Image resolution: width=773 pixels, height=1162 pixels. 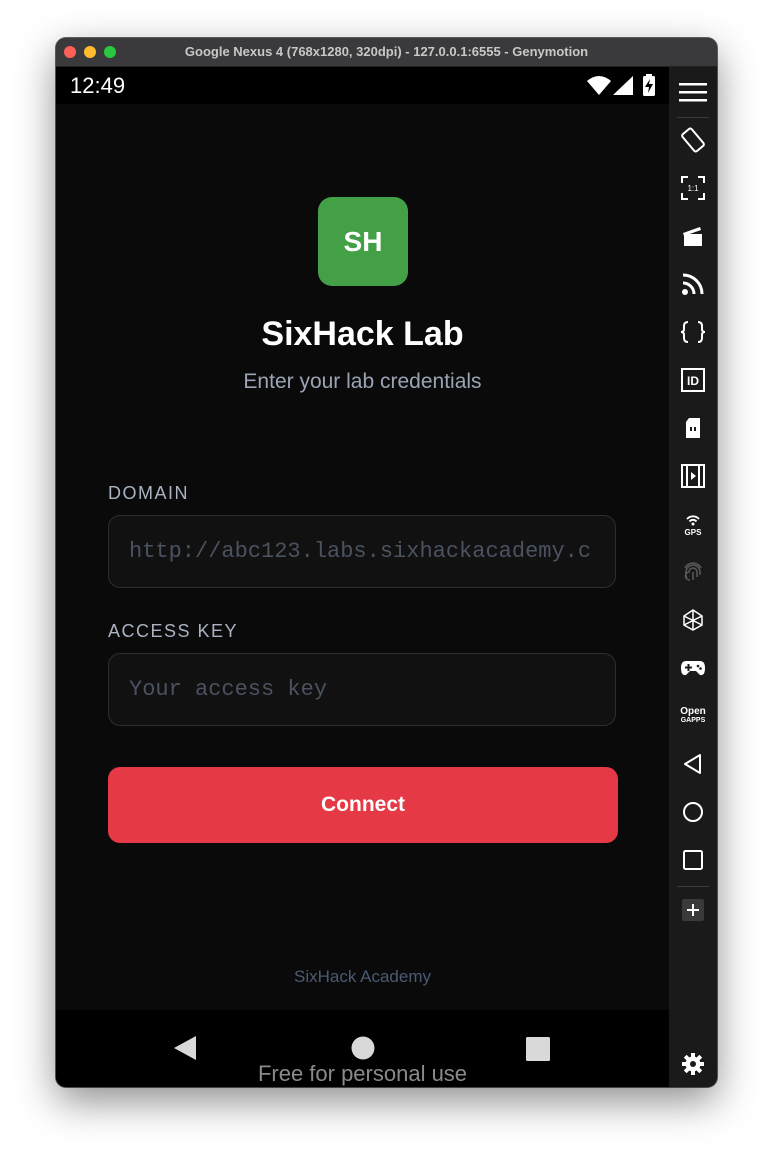 What do you see at coordinates (693, 1064) in the screenshot?
I see `settings-icon` at bounding box center [693, 1064].